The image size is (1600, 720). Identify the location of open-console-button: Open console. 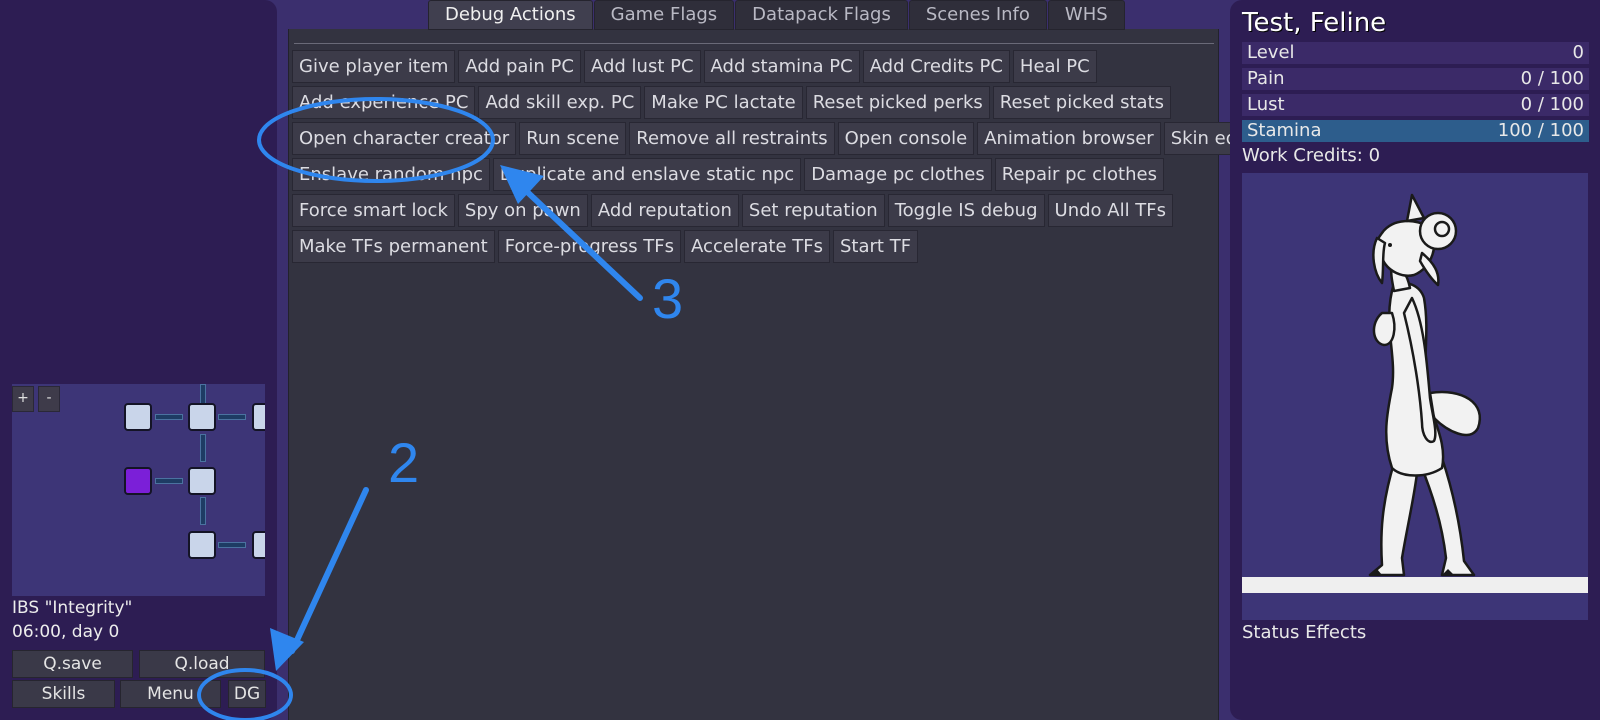
(906, 138).